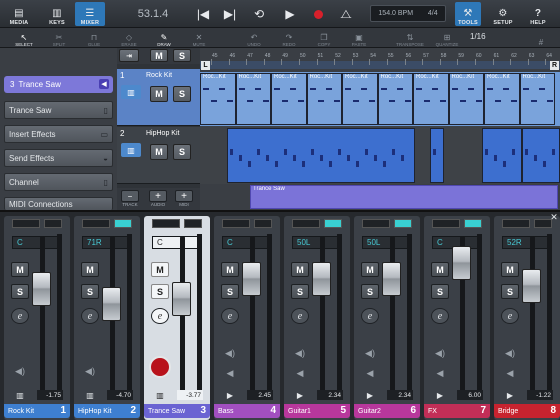 The image size is (560, 420). I want to click on select-tool: ↖ SELECT, so click(24, 38).